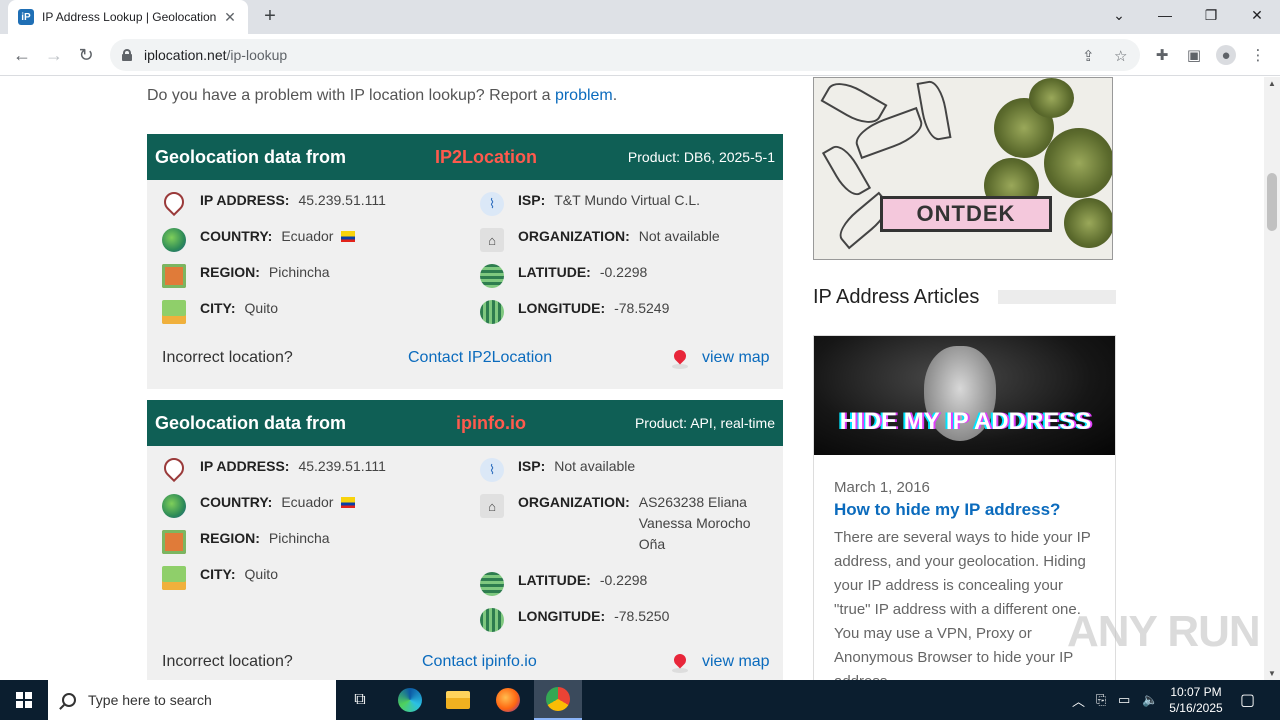 Image resolution: width=1280 pixels, height=720 pixels. What do you see at coordinates (1057, 297) in the screenshot?
I see `heading-underline-bar` at bounding box center [1057, 297].